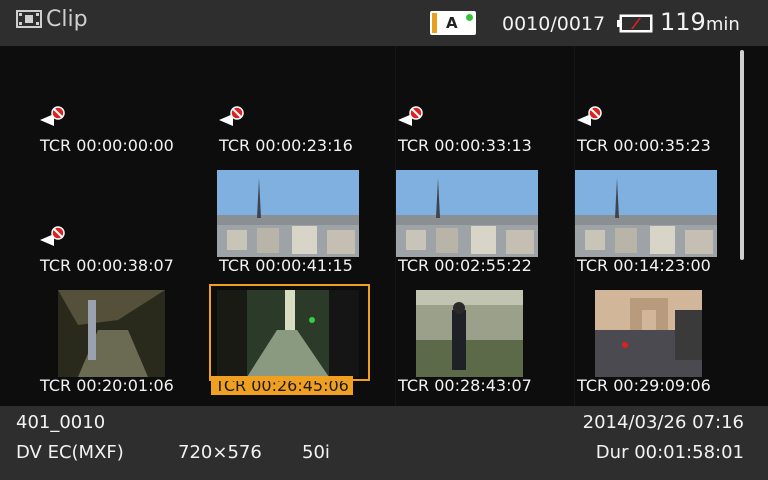 This screenshot has width=768, height=480. I want to click on clip-name: 401_0010, so click(61, 422).